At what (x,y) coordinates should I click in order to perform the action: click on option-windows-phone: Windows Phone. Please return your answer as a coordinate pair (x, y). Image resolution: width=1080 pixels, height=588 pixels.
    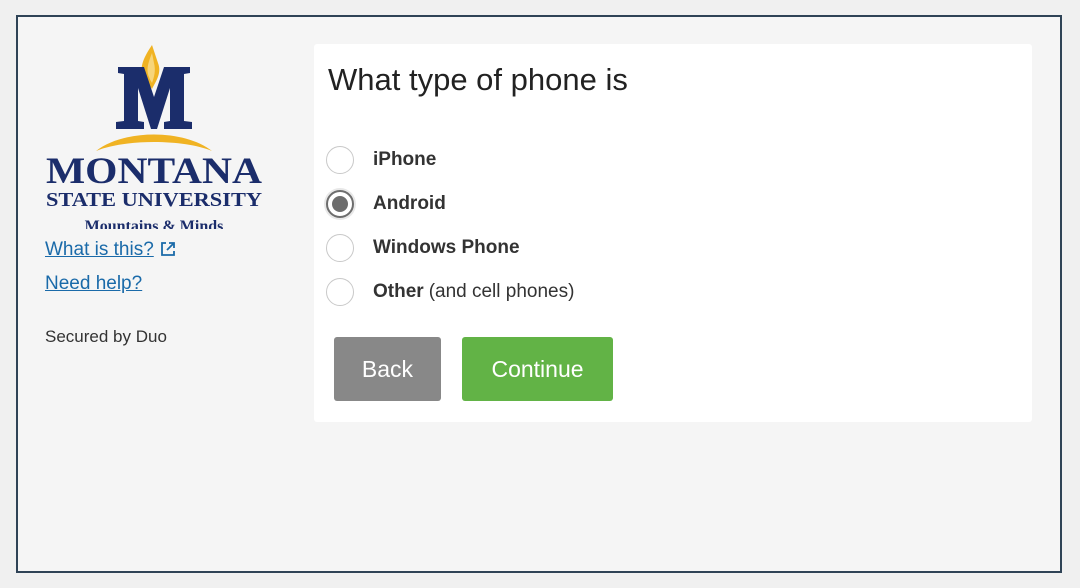
    Looking at the image, I should click on (450, 248).